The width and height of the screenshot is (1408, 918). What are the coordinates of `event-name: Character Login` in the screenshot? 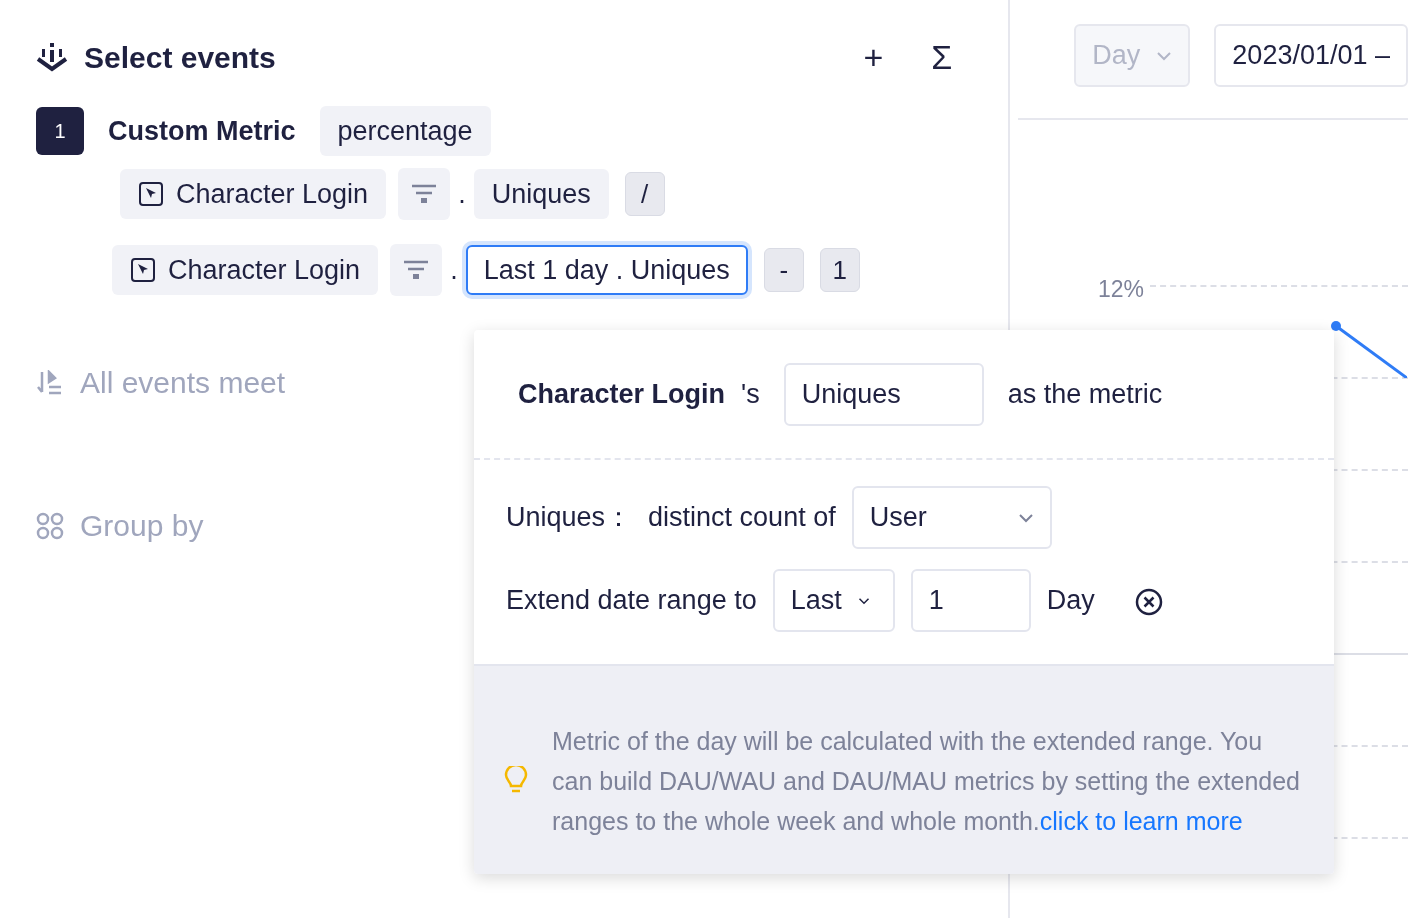 It's located at (622, 394).